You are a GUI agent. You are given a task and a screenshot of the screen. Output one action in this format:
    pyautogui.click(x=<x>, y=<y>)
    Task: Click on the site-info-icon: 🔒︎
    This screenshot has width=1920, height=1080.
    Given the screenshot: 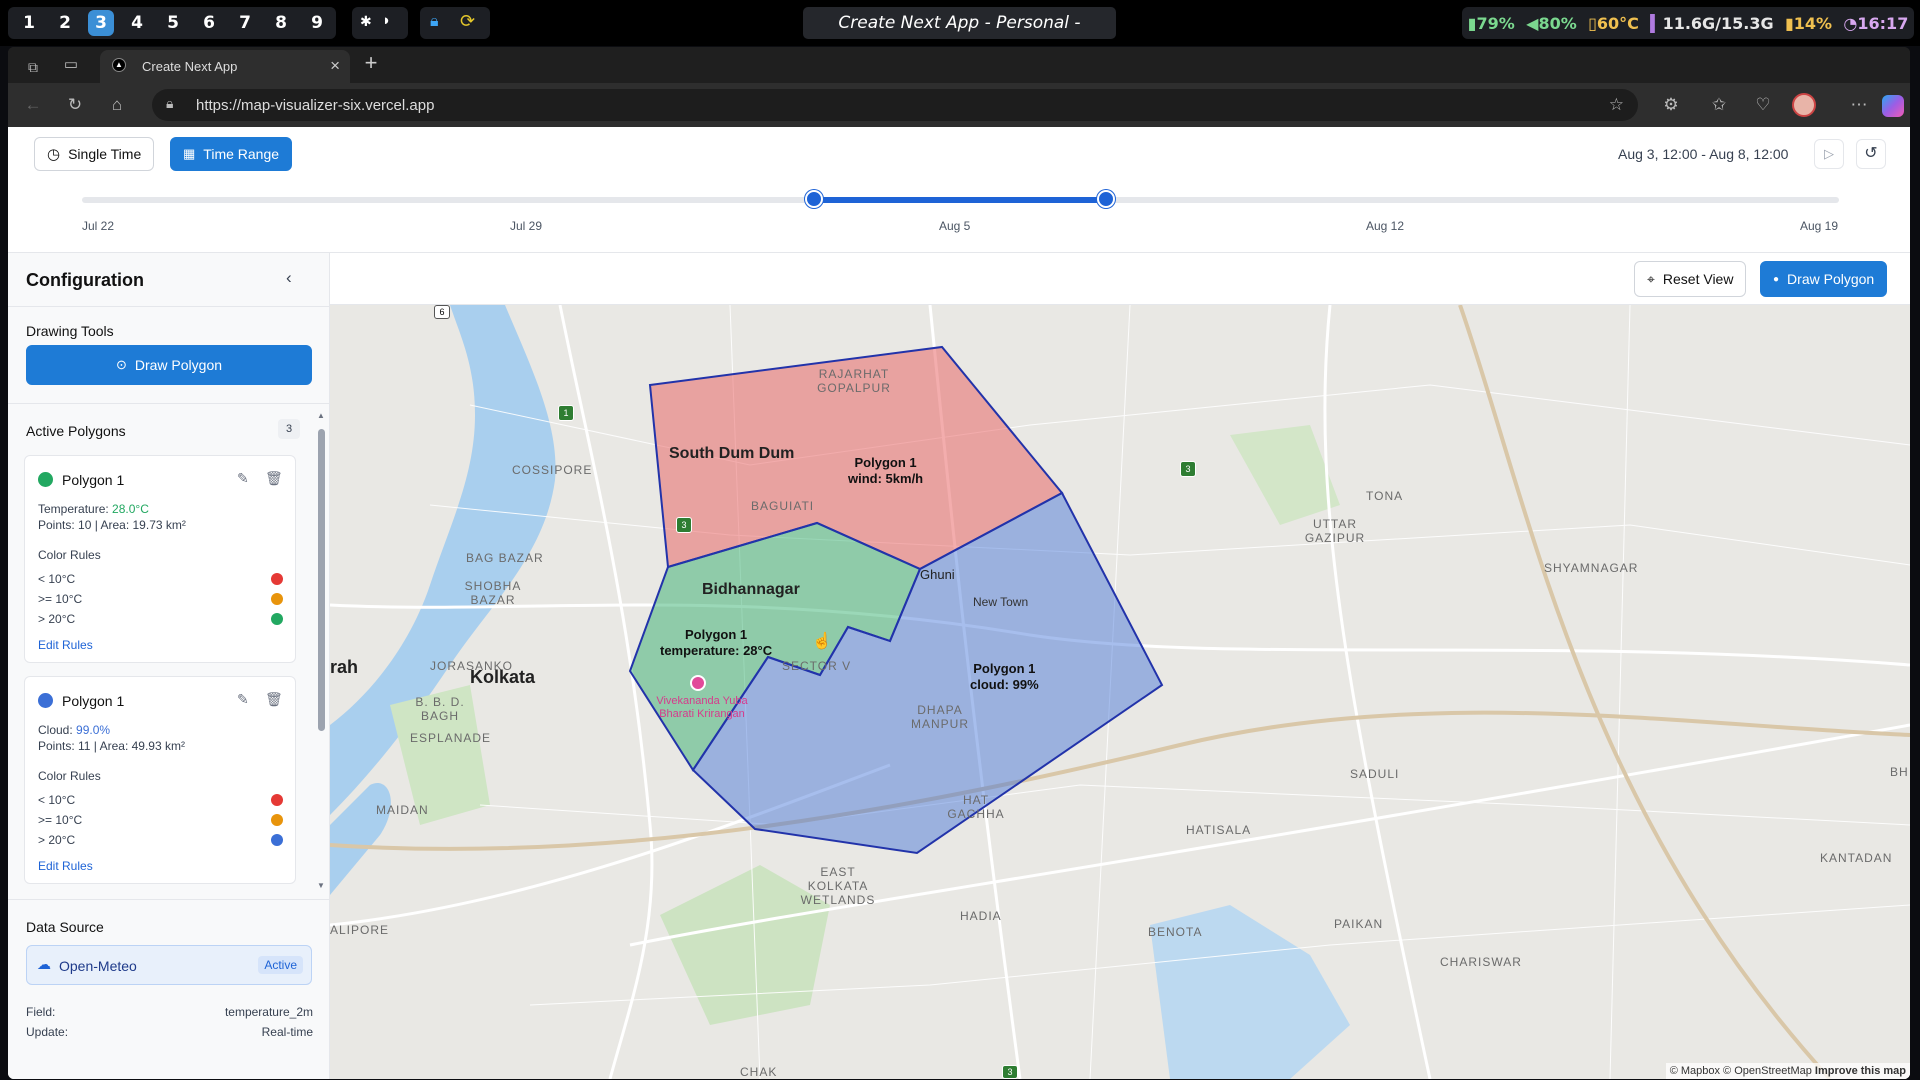 What is the action you would take?
    pyautogui.click(x=169, y=103)
    